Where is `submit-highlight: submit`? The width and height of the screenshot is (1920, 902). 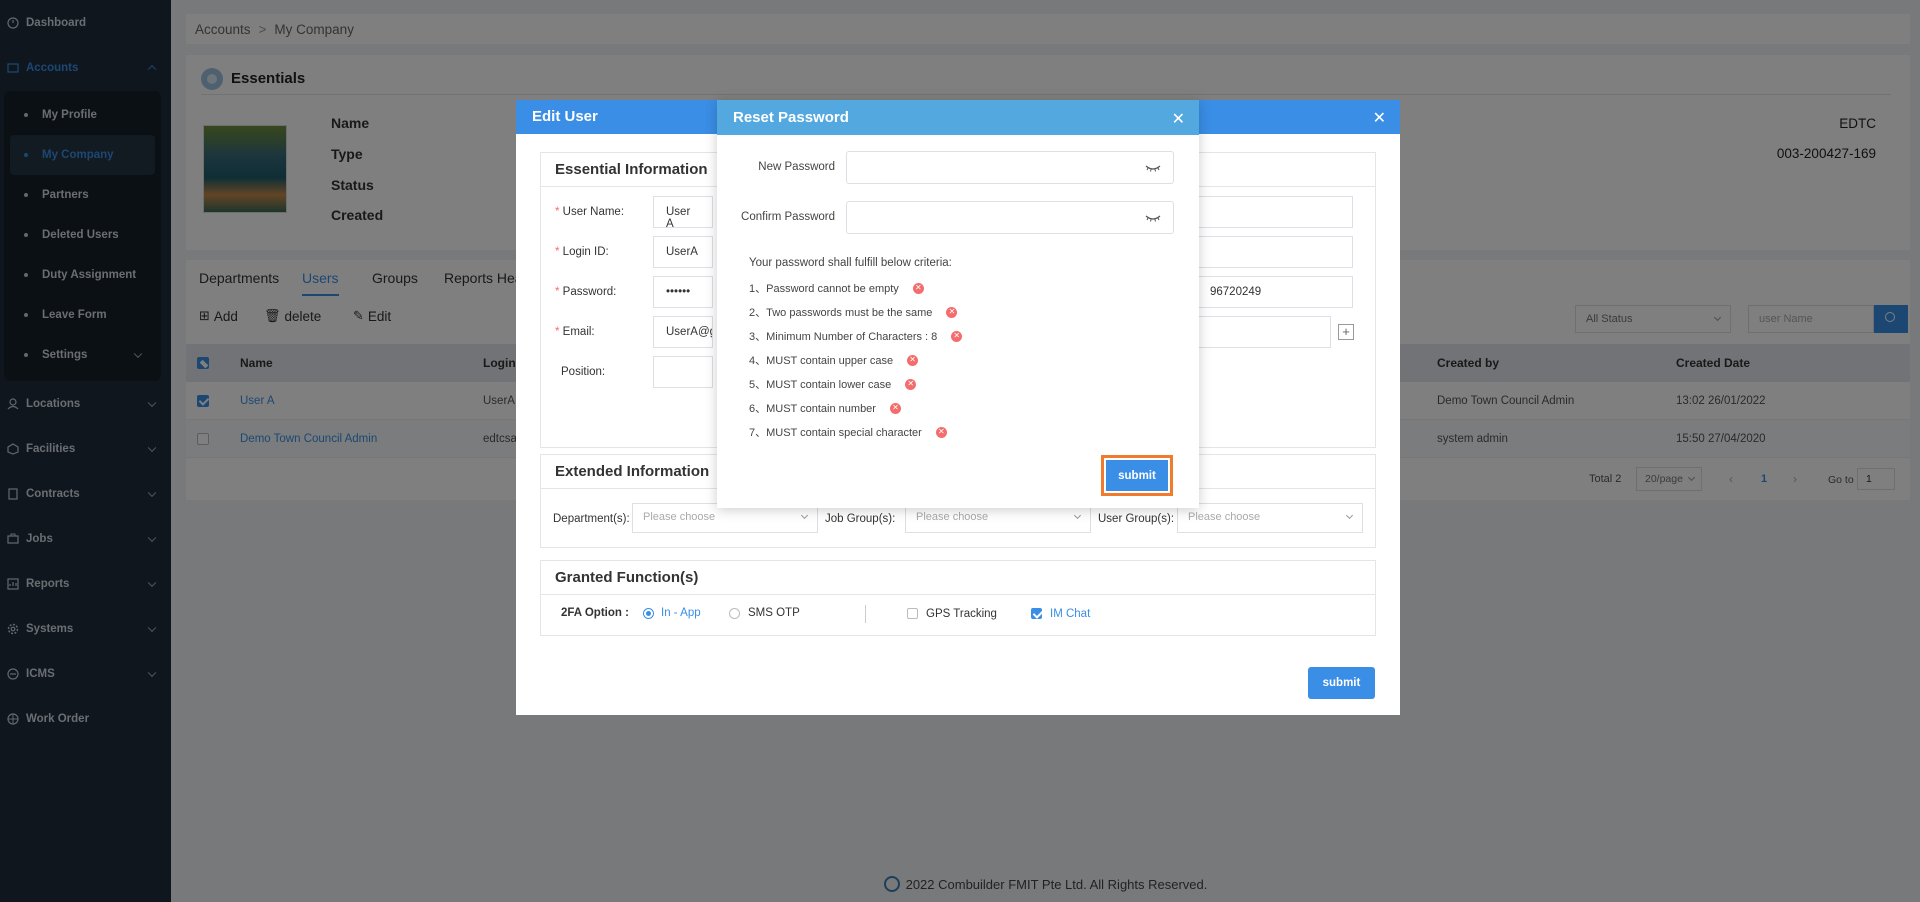
submit-highlight: submit is located at coordinates (1137, 475).